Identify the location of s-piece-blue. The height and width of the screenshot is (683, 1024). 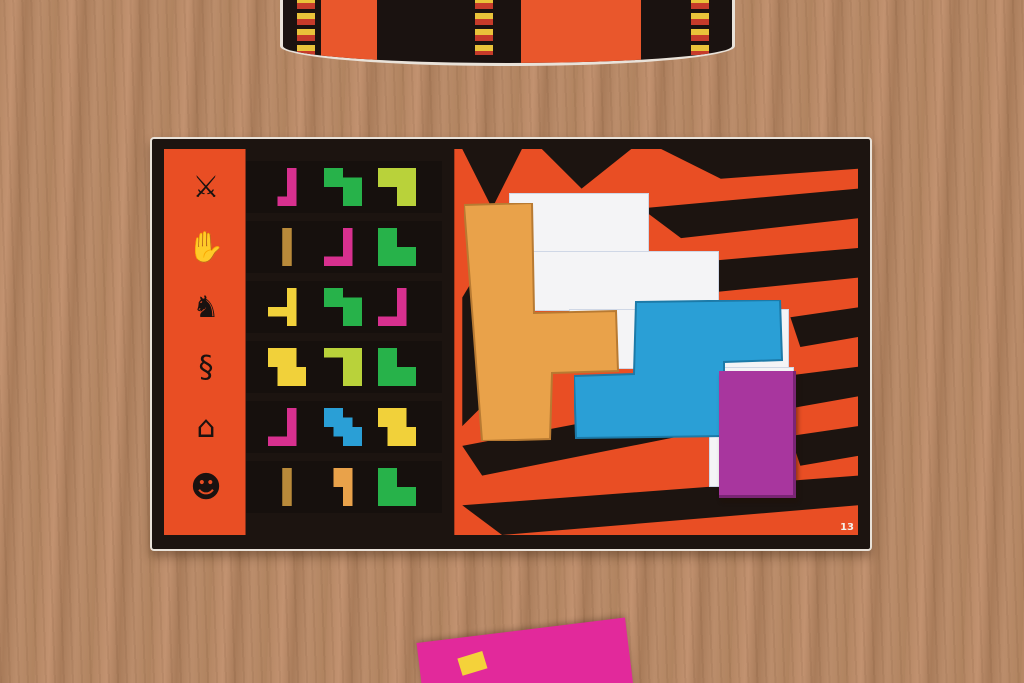
(343, 427).